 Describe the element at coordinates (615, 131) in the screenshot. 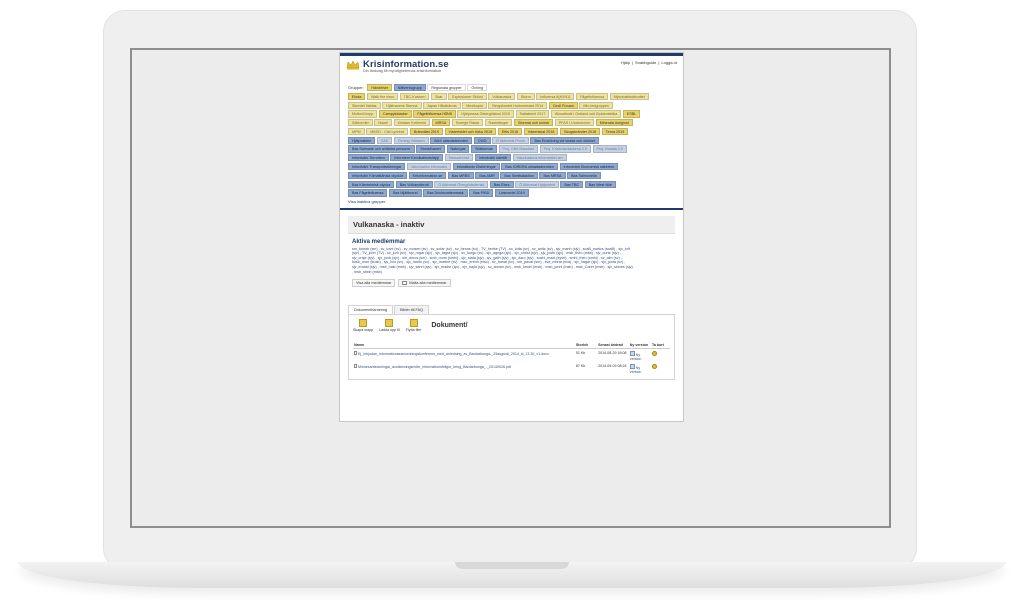

I see `group-chip: Terna 2019` at that location.